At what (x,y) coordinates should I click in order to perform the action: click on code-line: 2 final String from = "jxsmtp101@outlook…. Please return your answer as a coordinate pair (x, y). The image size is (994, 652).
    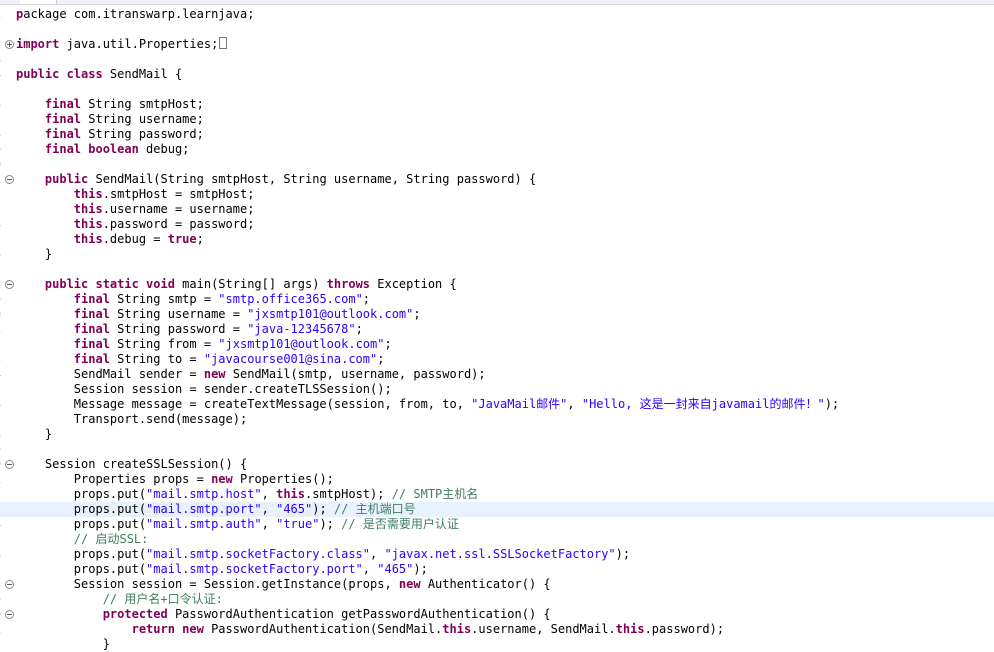
    Looking at the image, I should click on (497, 344).